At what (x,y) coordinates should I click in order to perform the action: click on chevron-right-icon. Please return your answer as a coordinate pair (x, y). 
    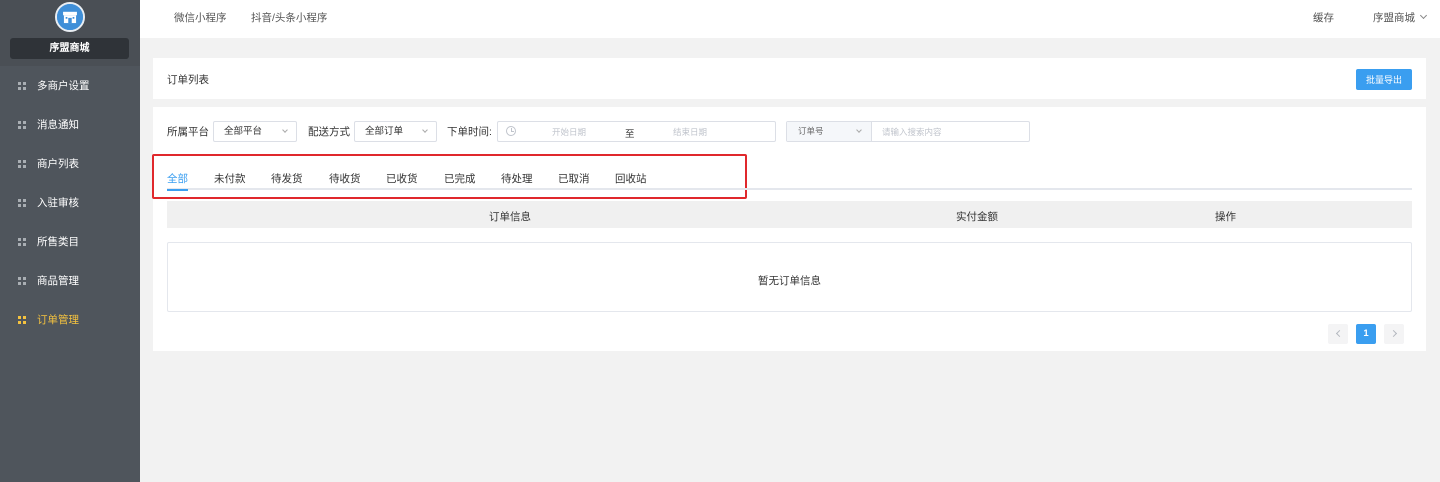
    Looking at the image, I should click on (1393, 333).